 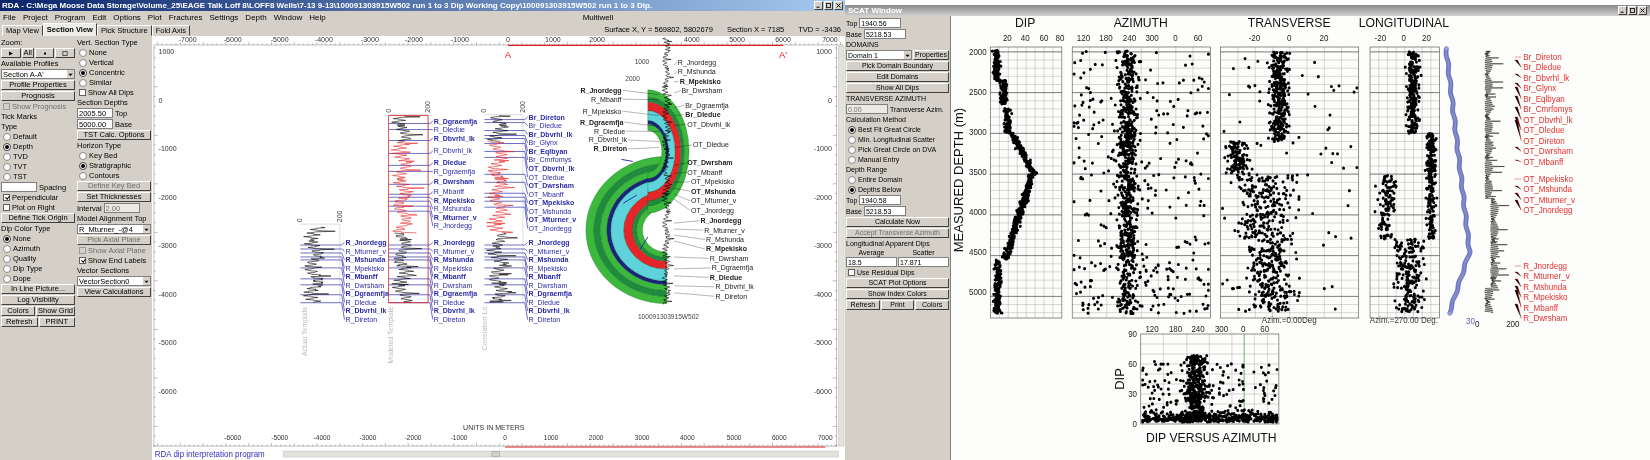 What do you see at coordinates (99, 17) in the screenshot?
I see `menu-item: Edit` at bounding box center [99, 17].